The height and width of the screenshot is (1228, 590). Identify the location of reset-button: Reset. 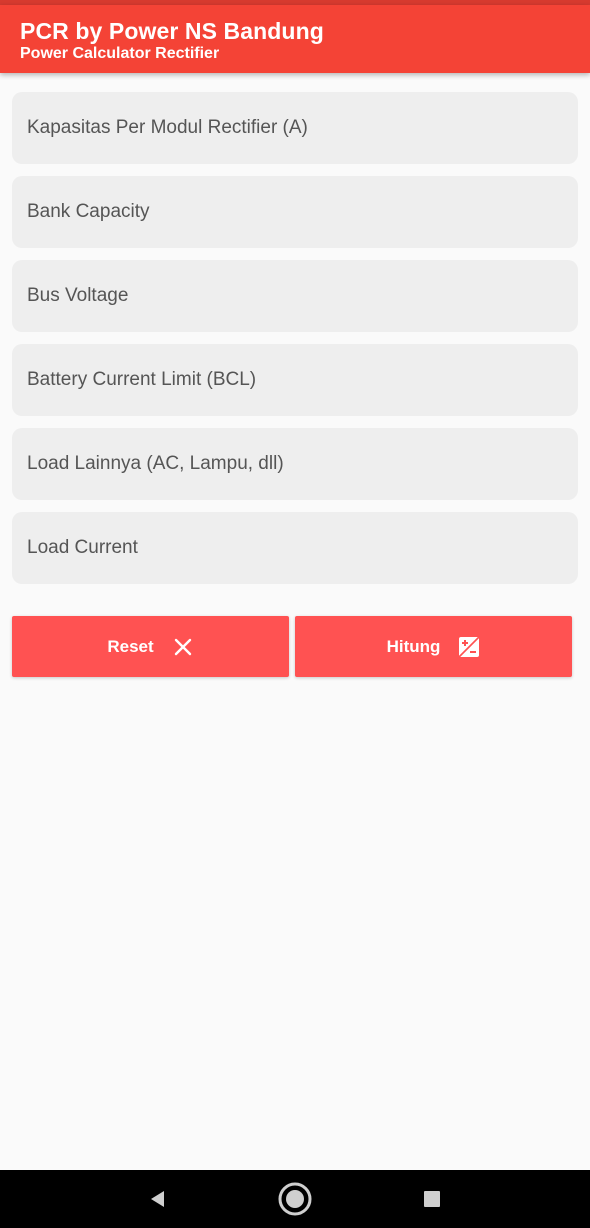
(150, 646).